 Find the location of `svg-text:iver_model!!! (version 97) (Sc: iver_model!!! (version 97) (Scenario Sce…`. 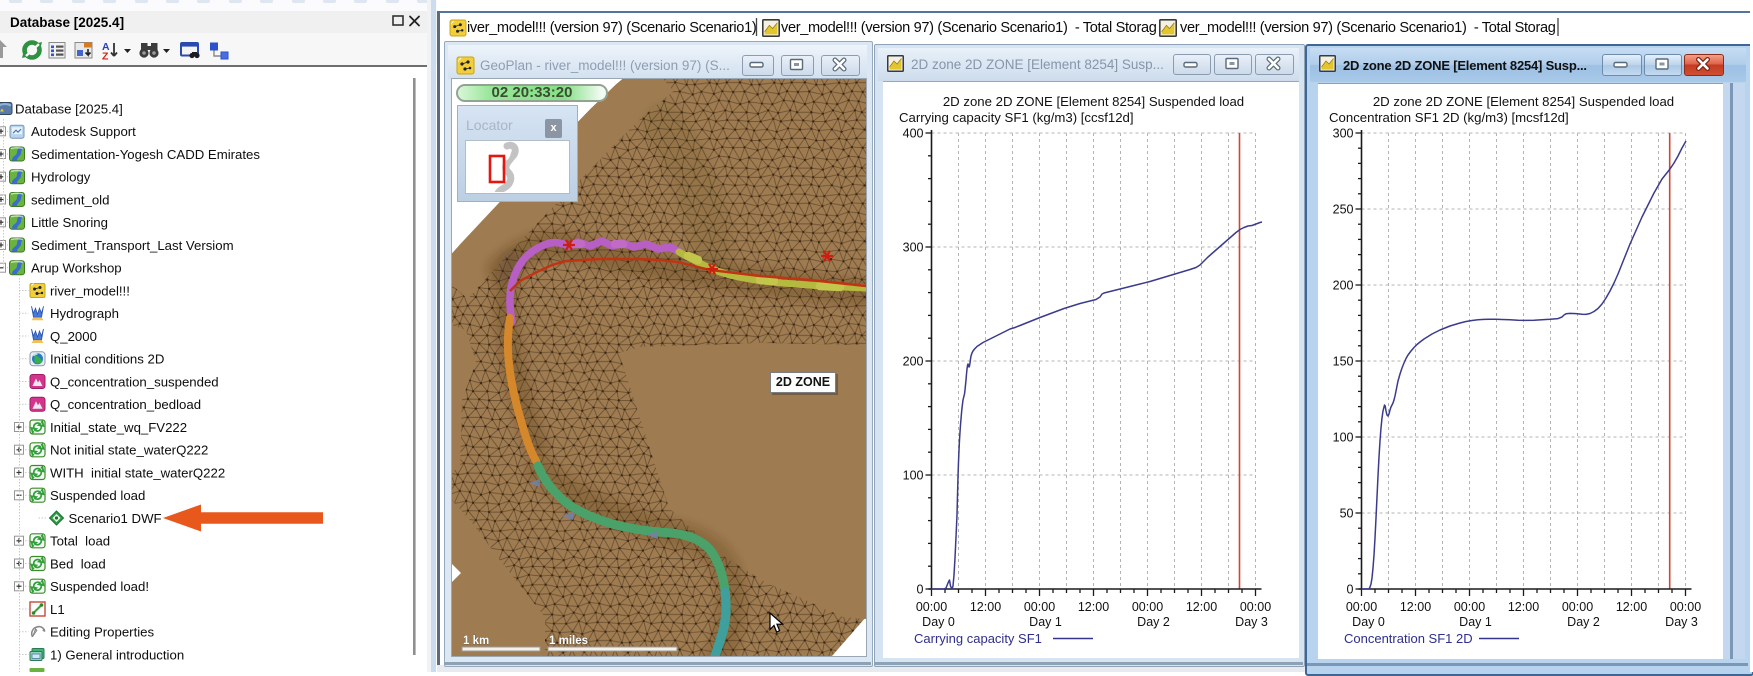

svg-text:iver_model!!! (version 97) (Sc: iver_model!!! (version 97) (Scenario Sce… is located at coordinates (611, 28).